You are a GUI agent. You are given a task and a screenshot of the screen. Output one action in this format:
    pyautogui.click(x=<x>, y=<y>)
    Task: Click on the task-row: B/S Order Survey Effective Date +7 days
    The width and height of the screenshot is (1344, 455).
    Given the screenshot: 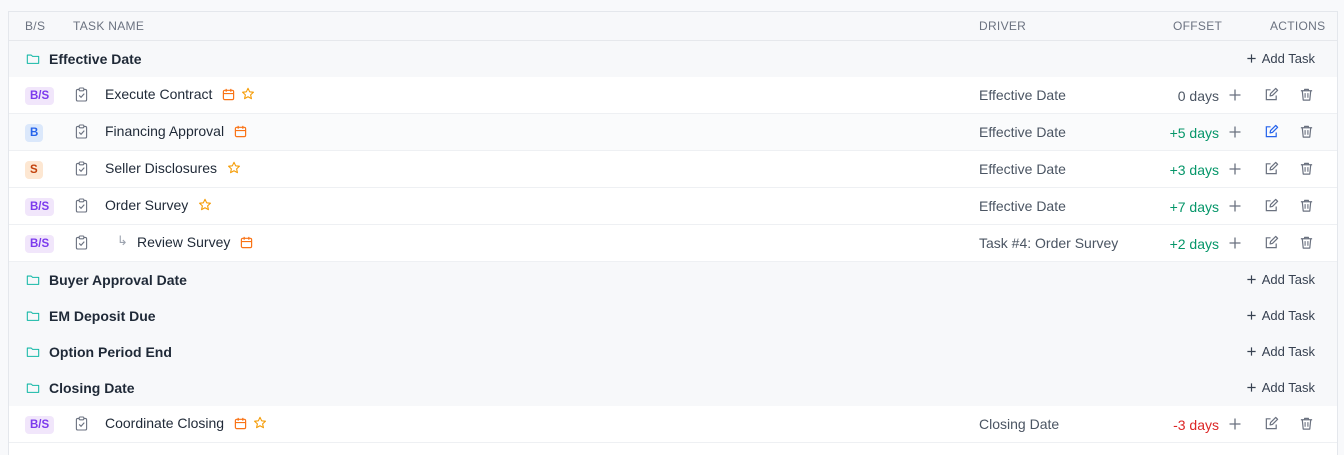 What is the action you would take?
    pyautogui.click(x=673, y=206)
    